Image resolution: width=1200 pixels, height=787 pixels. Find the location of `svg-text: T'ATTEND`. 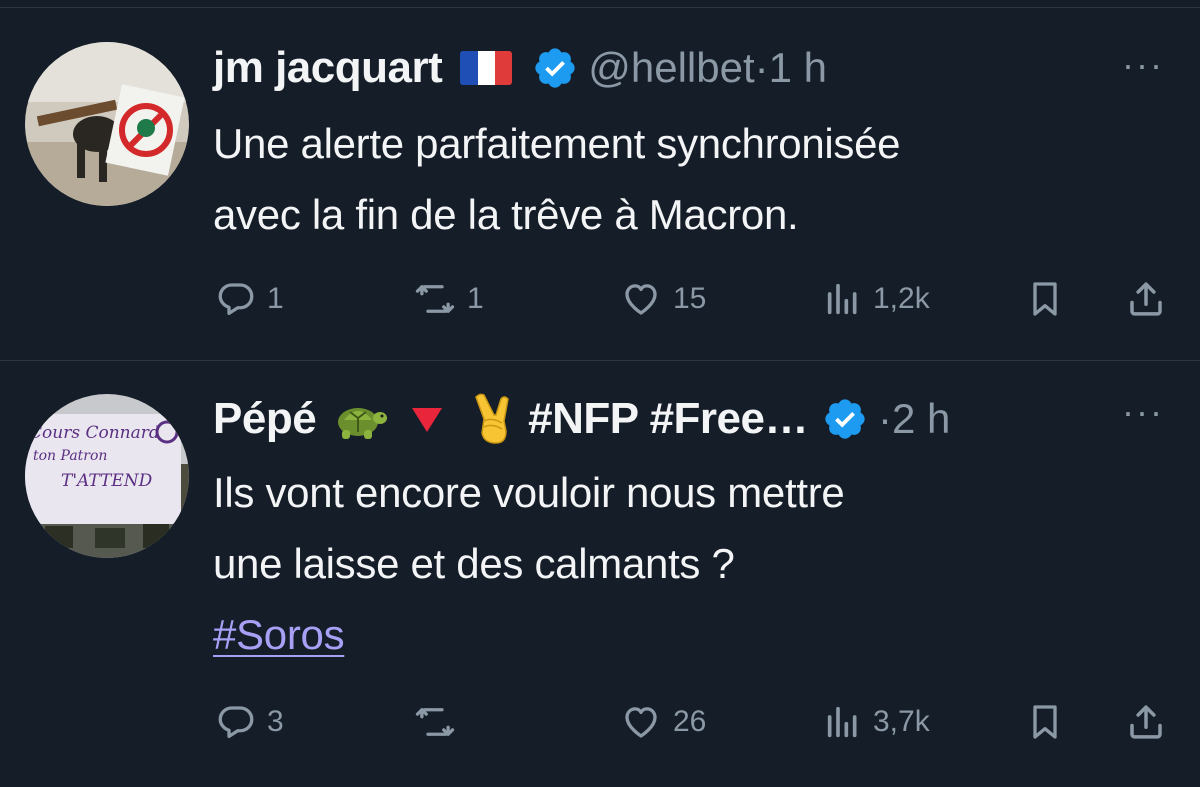

svg-text: T'ATTEND is located at coordinates (107, 481).